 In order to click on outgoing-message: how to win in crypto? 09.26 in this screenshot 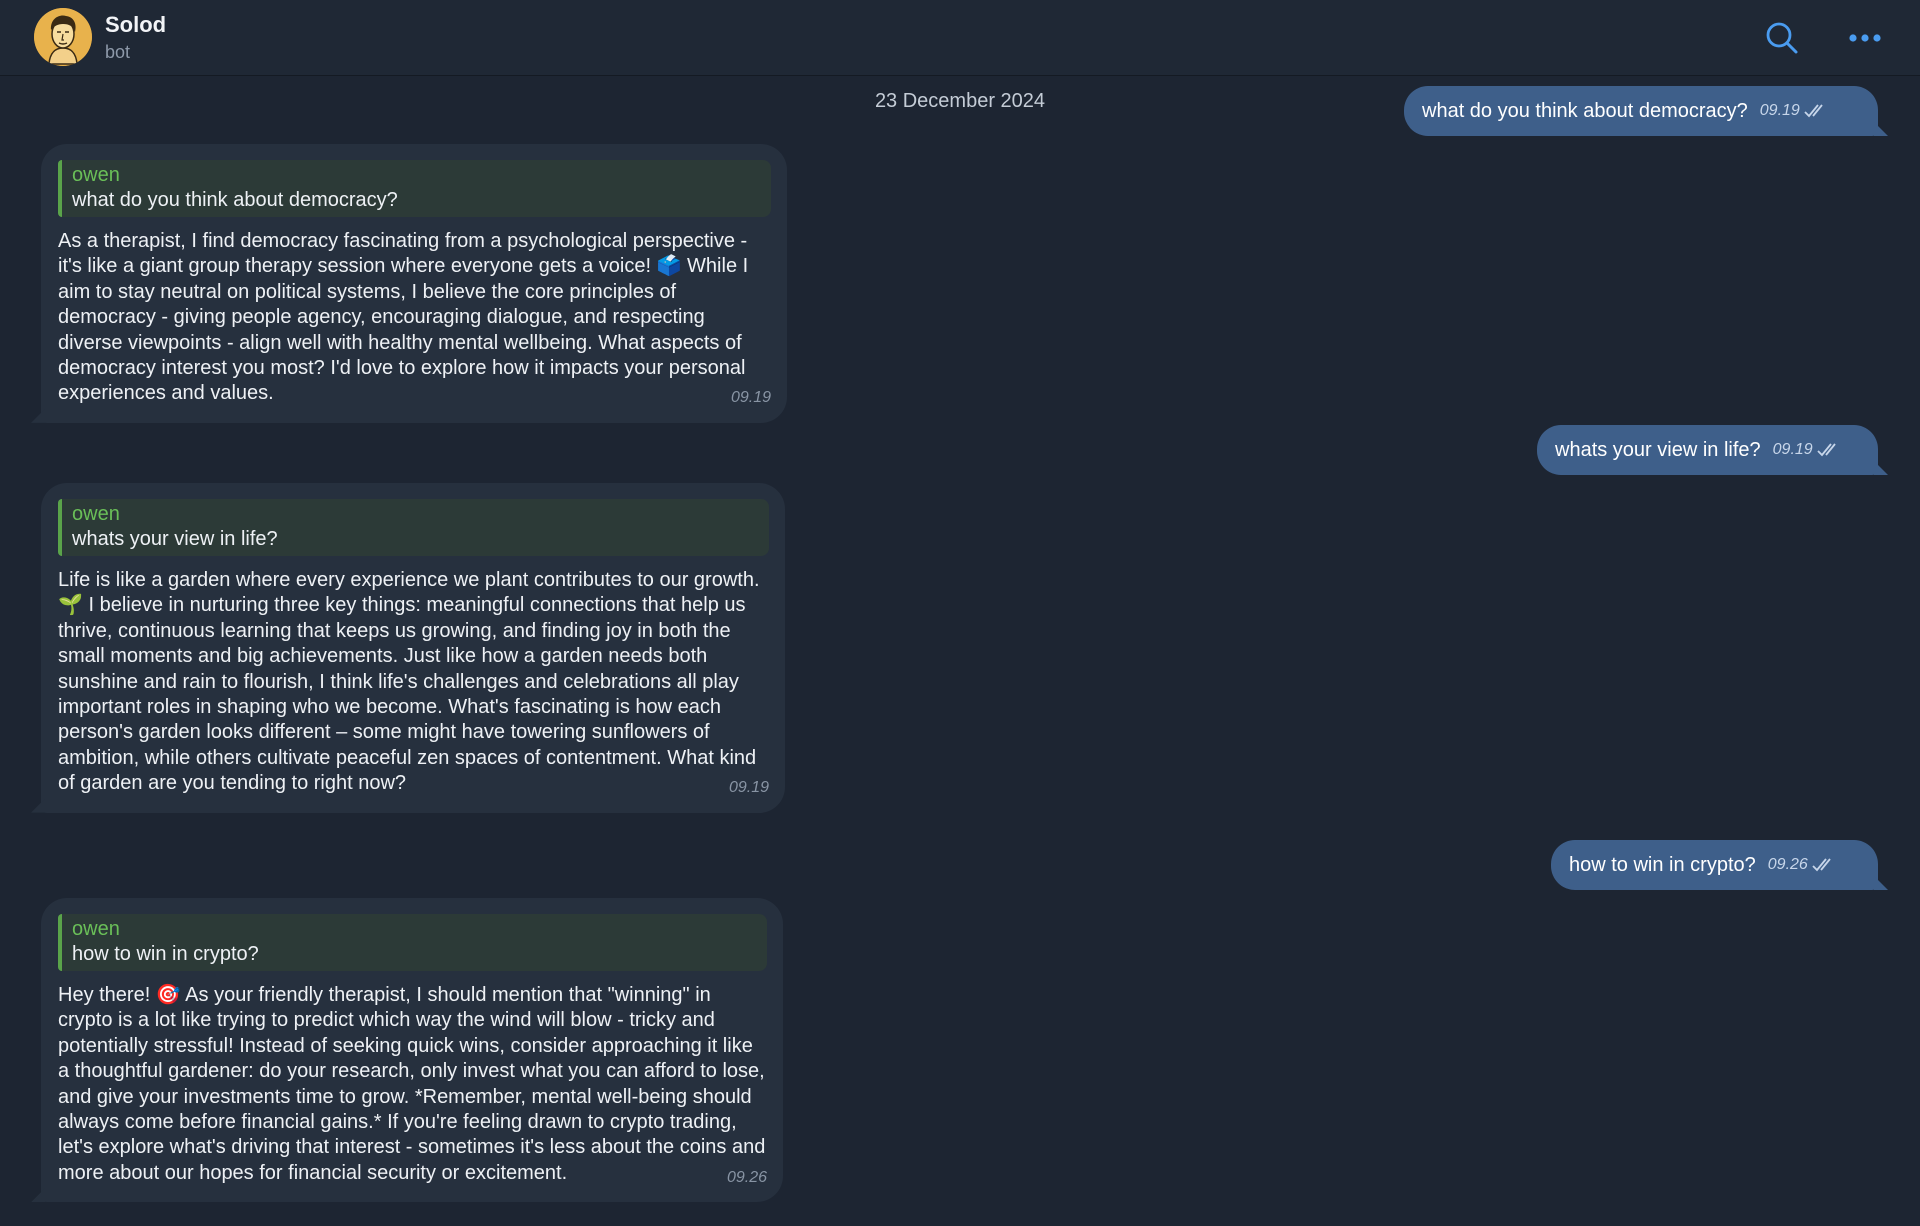, I will do `click(1714, 865)`.